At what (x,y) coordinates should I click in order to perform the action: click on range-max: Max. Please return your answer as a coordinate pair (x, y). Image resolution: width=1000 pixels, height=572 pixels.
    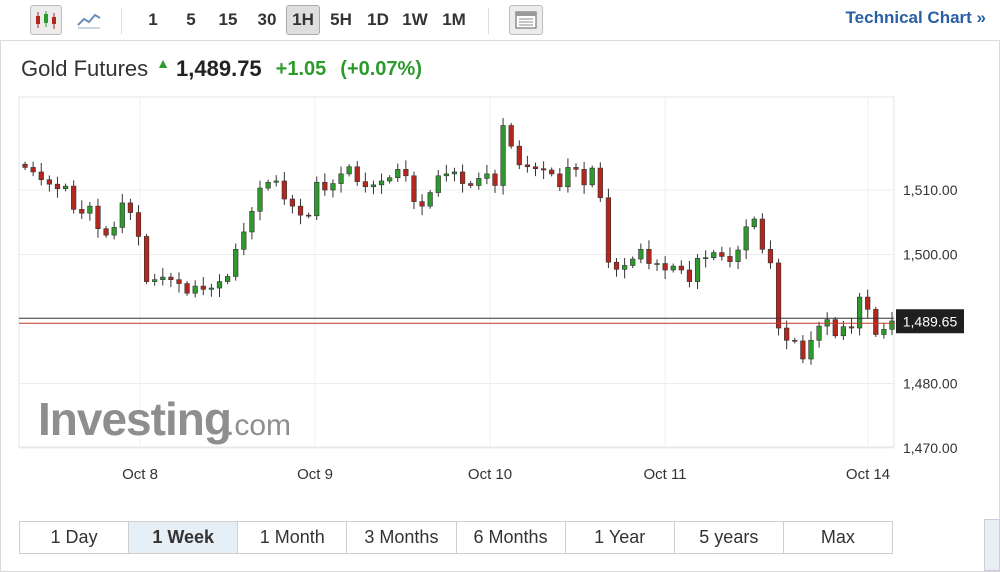
    Looking at the image, I should click on (838, 537).